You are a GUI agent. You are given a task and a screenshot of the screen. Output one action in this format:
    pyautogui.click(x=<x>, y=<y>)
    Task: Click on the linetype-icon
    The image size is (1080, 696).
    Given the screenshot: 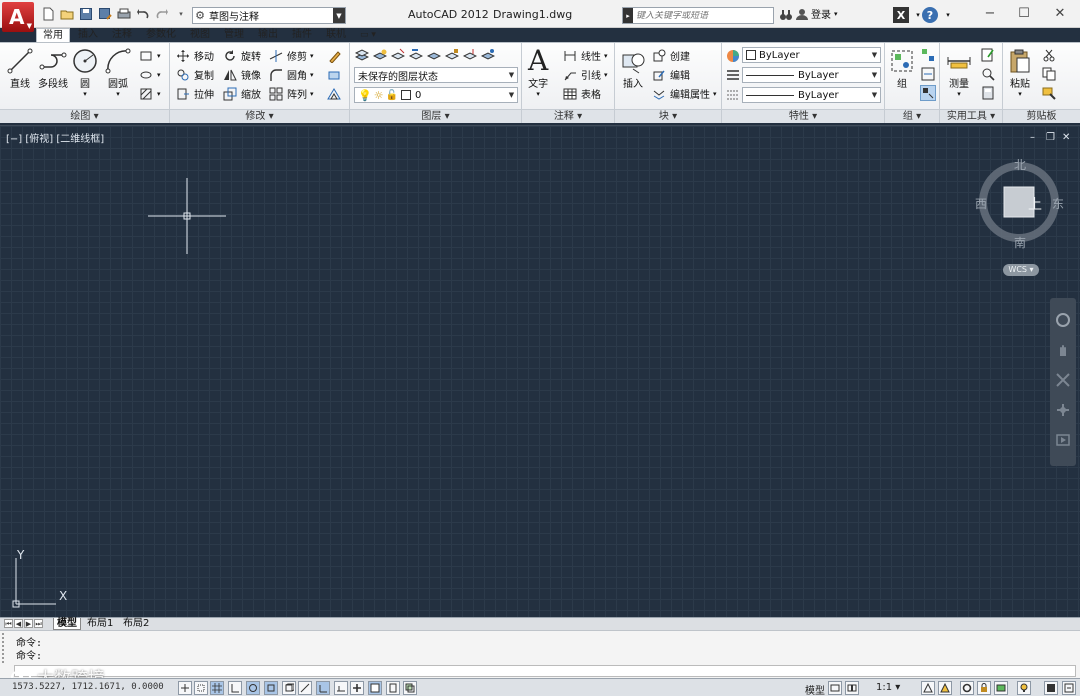 What is the action you would take?
    pyautogui.click(x=733, y=75)
    